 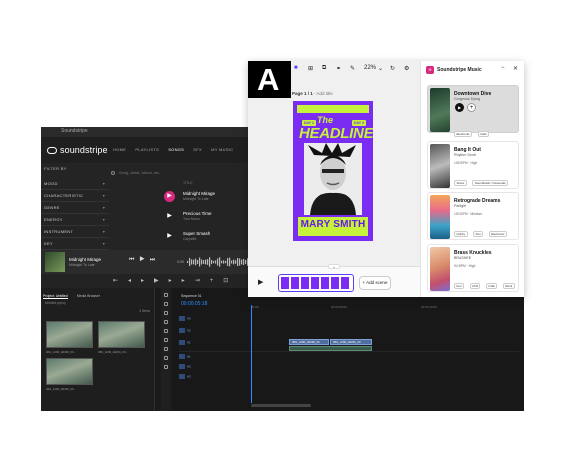 What do you see at coordinates (323, 93) in the screenshot?
I see `add-title-link: - Add title` at bounding box center [323, 93].